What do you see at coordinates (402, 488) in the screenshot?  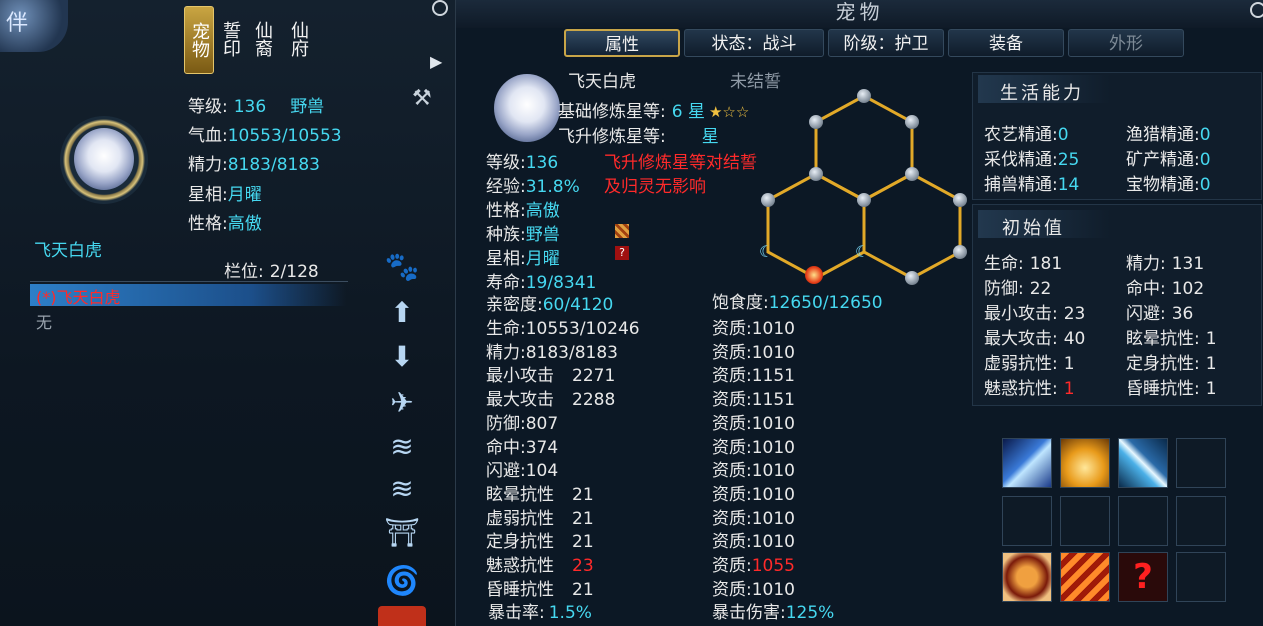 I see `combine-icon: ≋` at bounding box center [402, 488].